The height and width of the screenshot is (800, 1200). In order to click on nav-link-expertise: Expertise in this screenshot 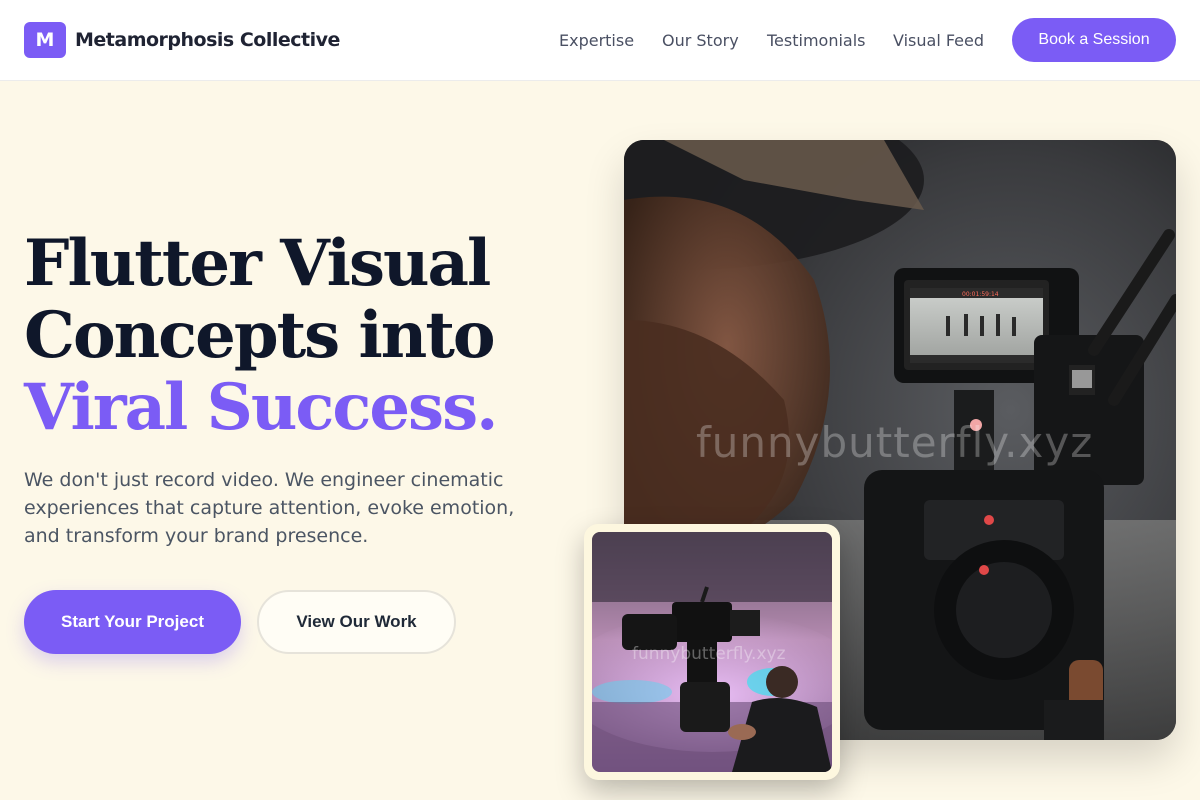, I will do `click(596, 40)`.